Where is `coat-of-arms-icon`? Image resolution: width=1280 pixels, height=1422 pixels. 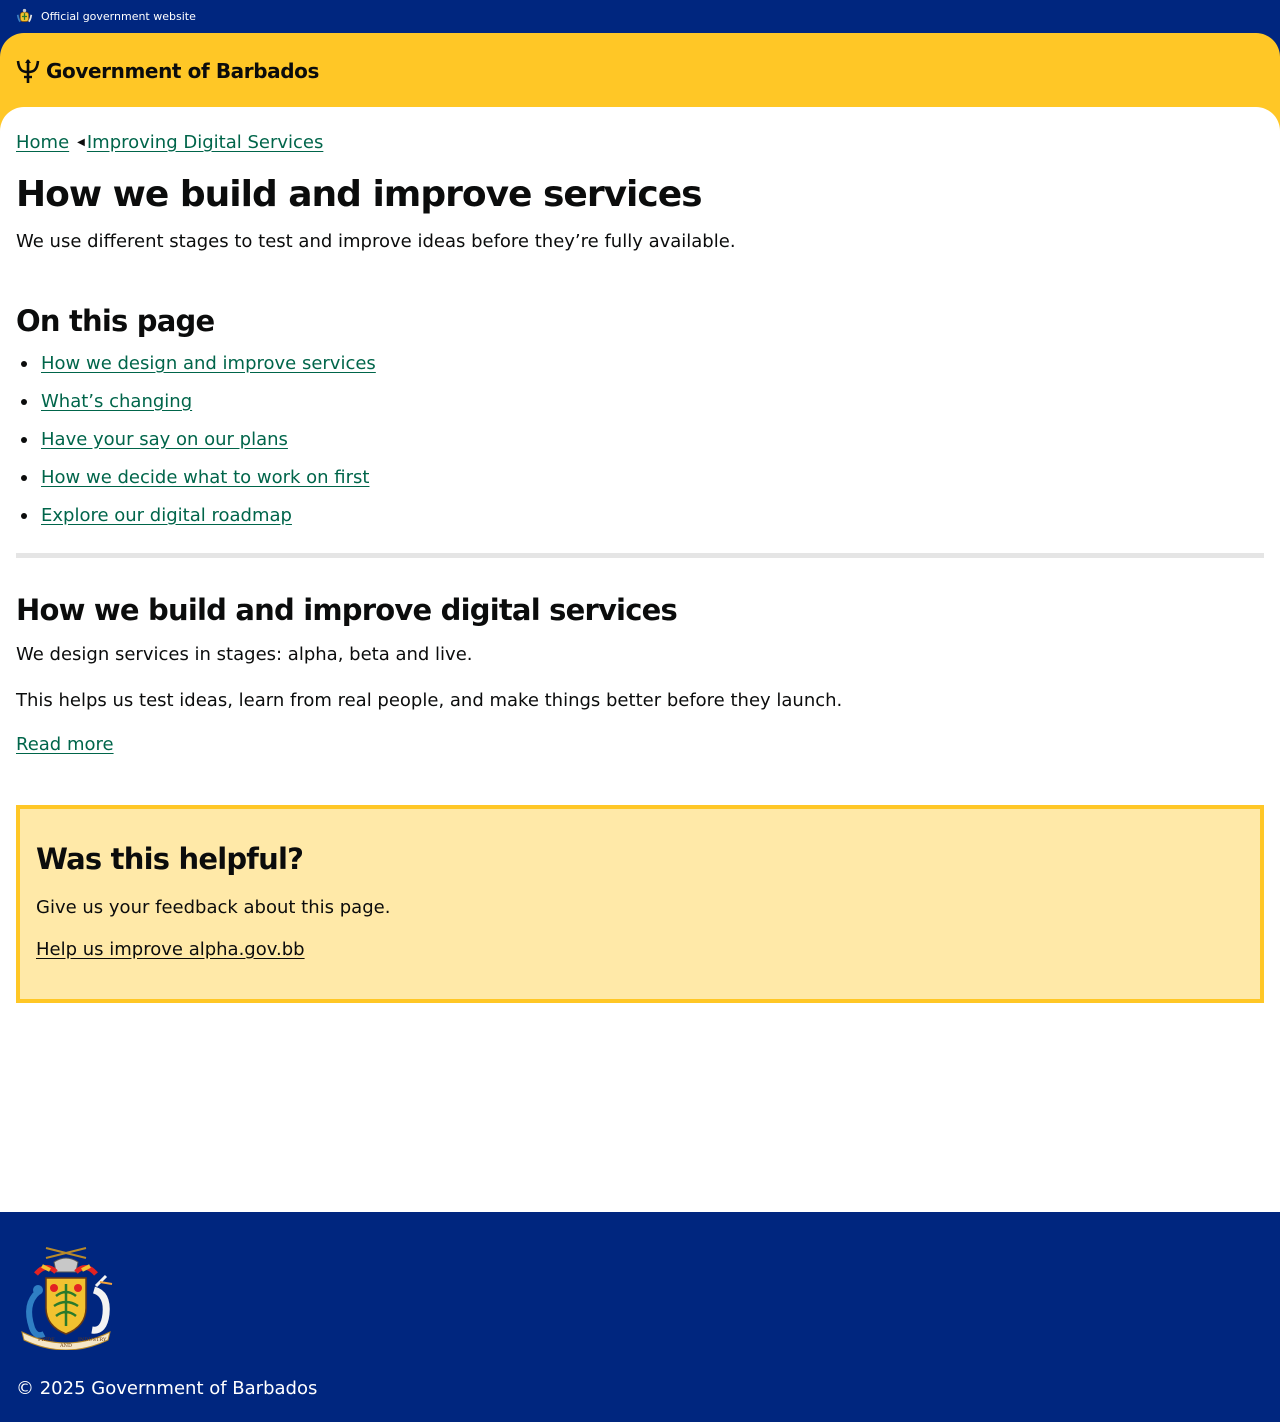
coat-of-arms-icon is located at coordinates (24, 15).